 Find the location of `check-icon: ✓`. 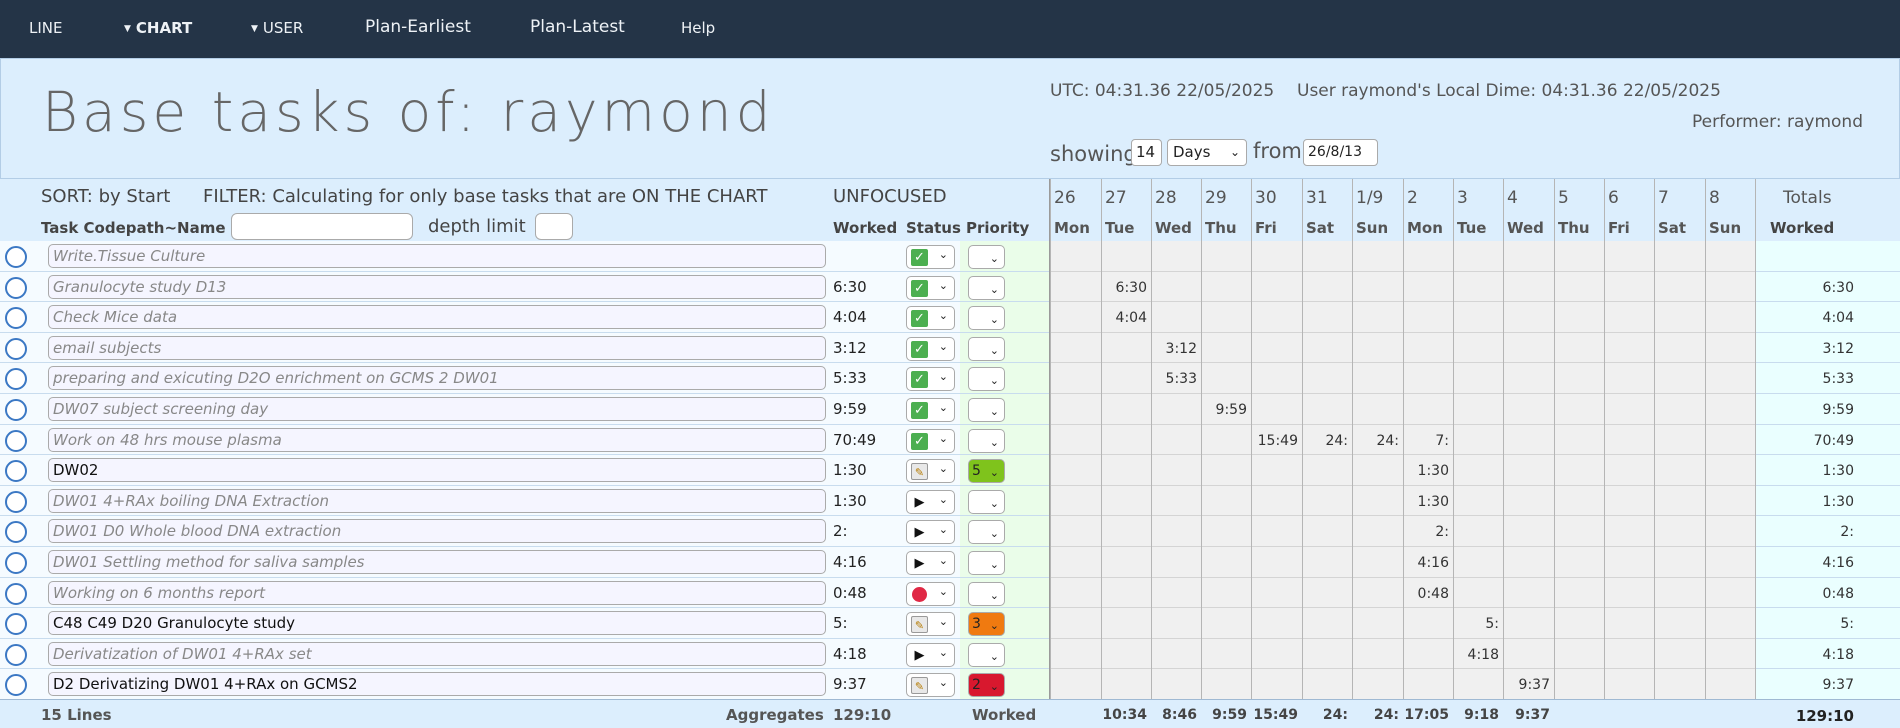

check-icon: ✓ is located at coordinates (919, 380).